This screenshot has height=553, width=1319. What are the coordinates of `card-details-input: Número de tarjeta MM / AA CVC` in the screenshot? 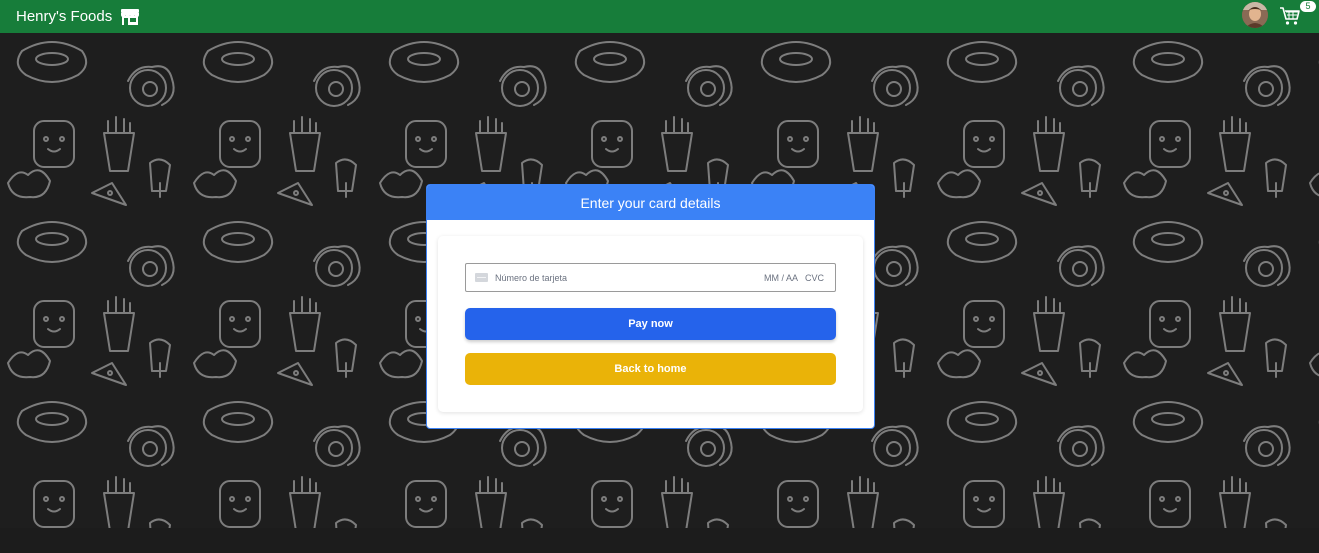 It's located at (650, 277).